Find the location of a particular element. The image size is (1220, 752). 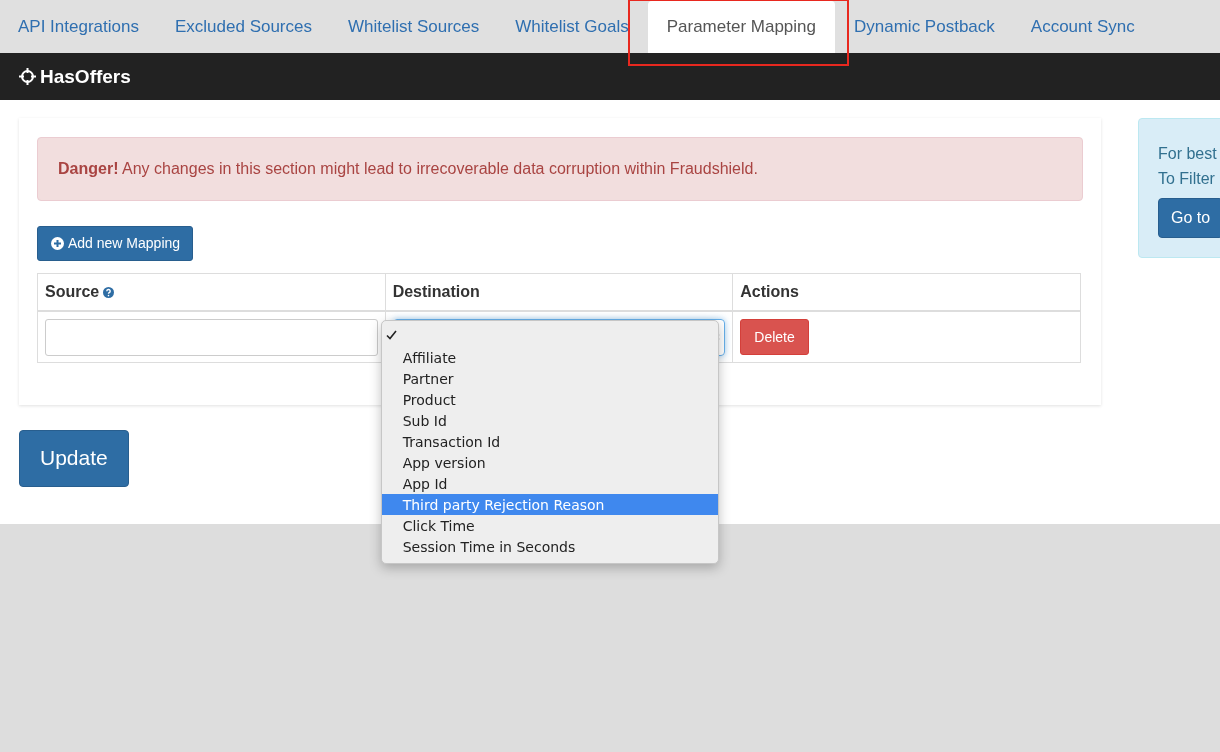

add-mapping-button: Add new Mapping is located at coordinates (115, 243).